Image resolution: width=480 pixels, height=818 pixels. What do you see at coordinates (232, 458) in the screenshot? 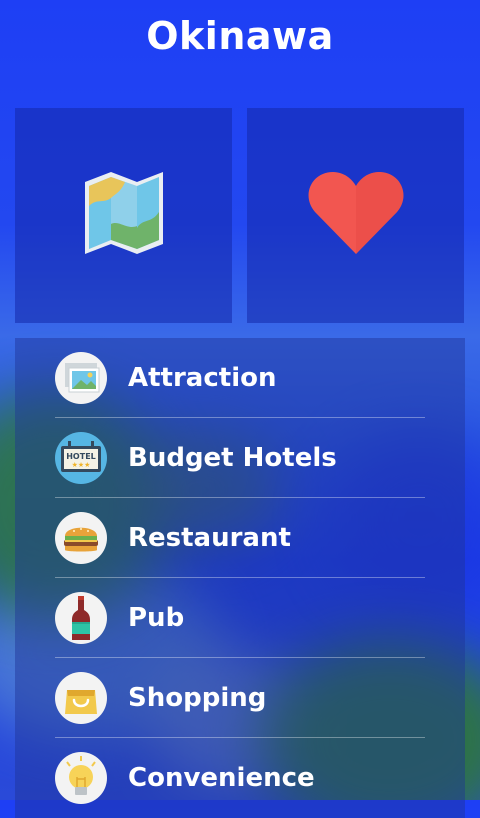
I see `menu-label: Budget Hotels` at bounding box center [232, 458].